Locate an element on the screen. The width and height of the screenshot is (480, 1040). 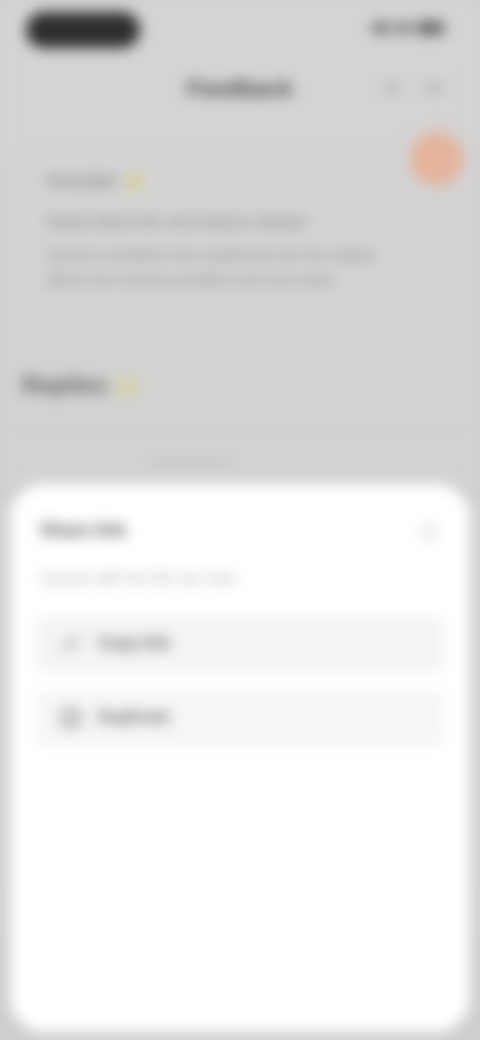
sheet-subtitle: Anyone with the link can view is located at coordinates (138, 578).